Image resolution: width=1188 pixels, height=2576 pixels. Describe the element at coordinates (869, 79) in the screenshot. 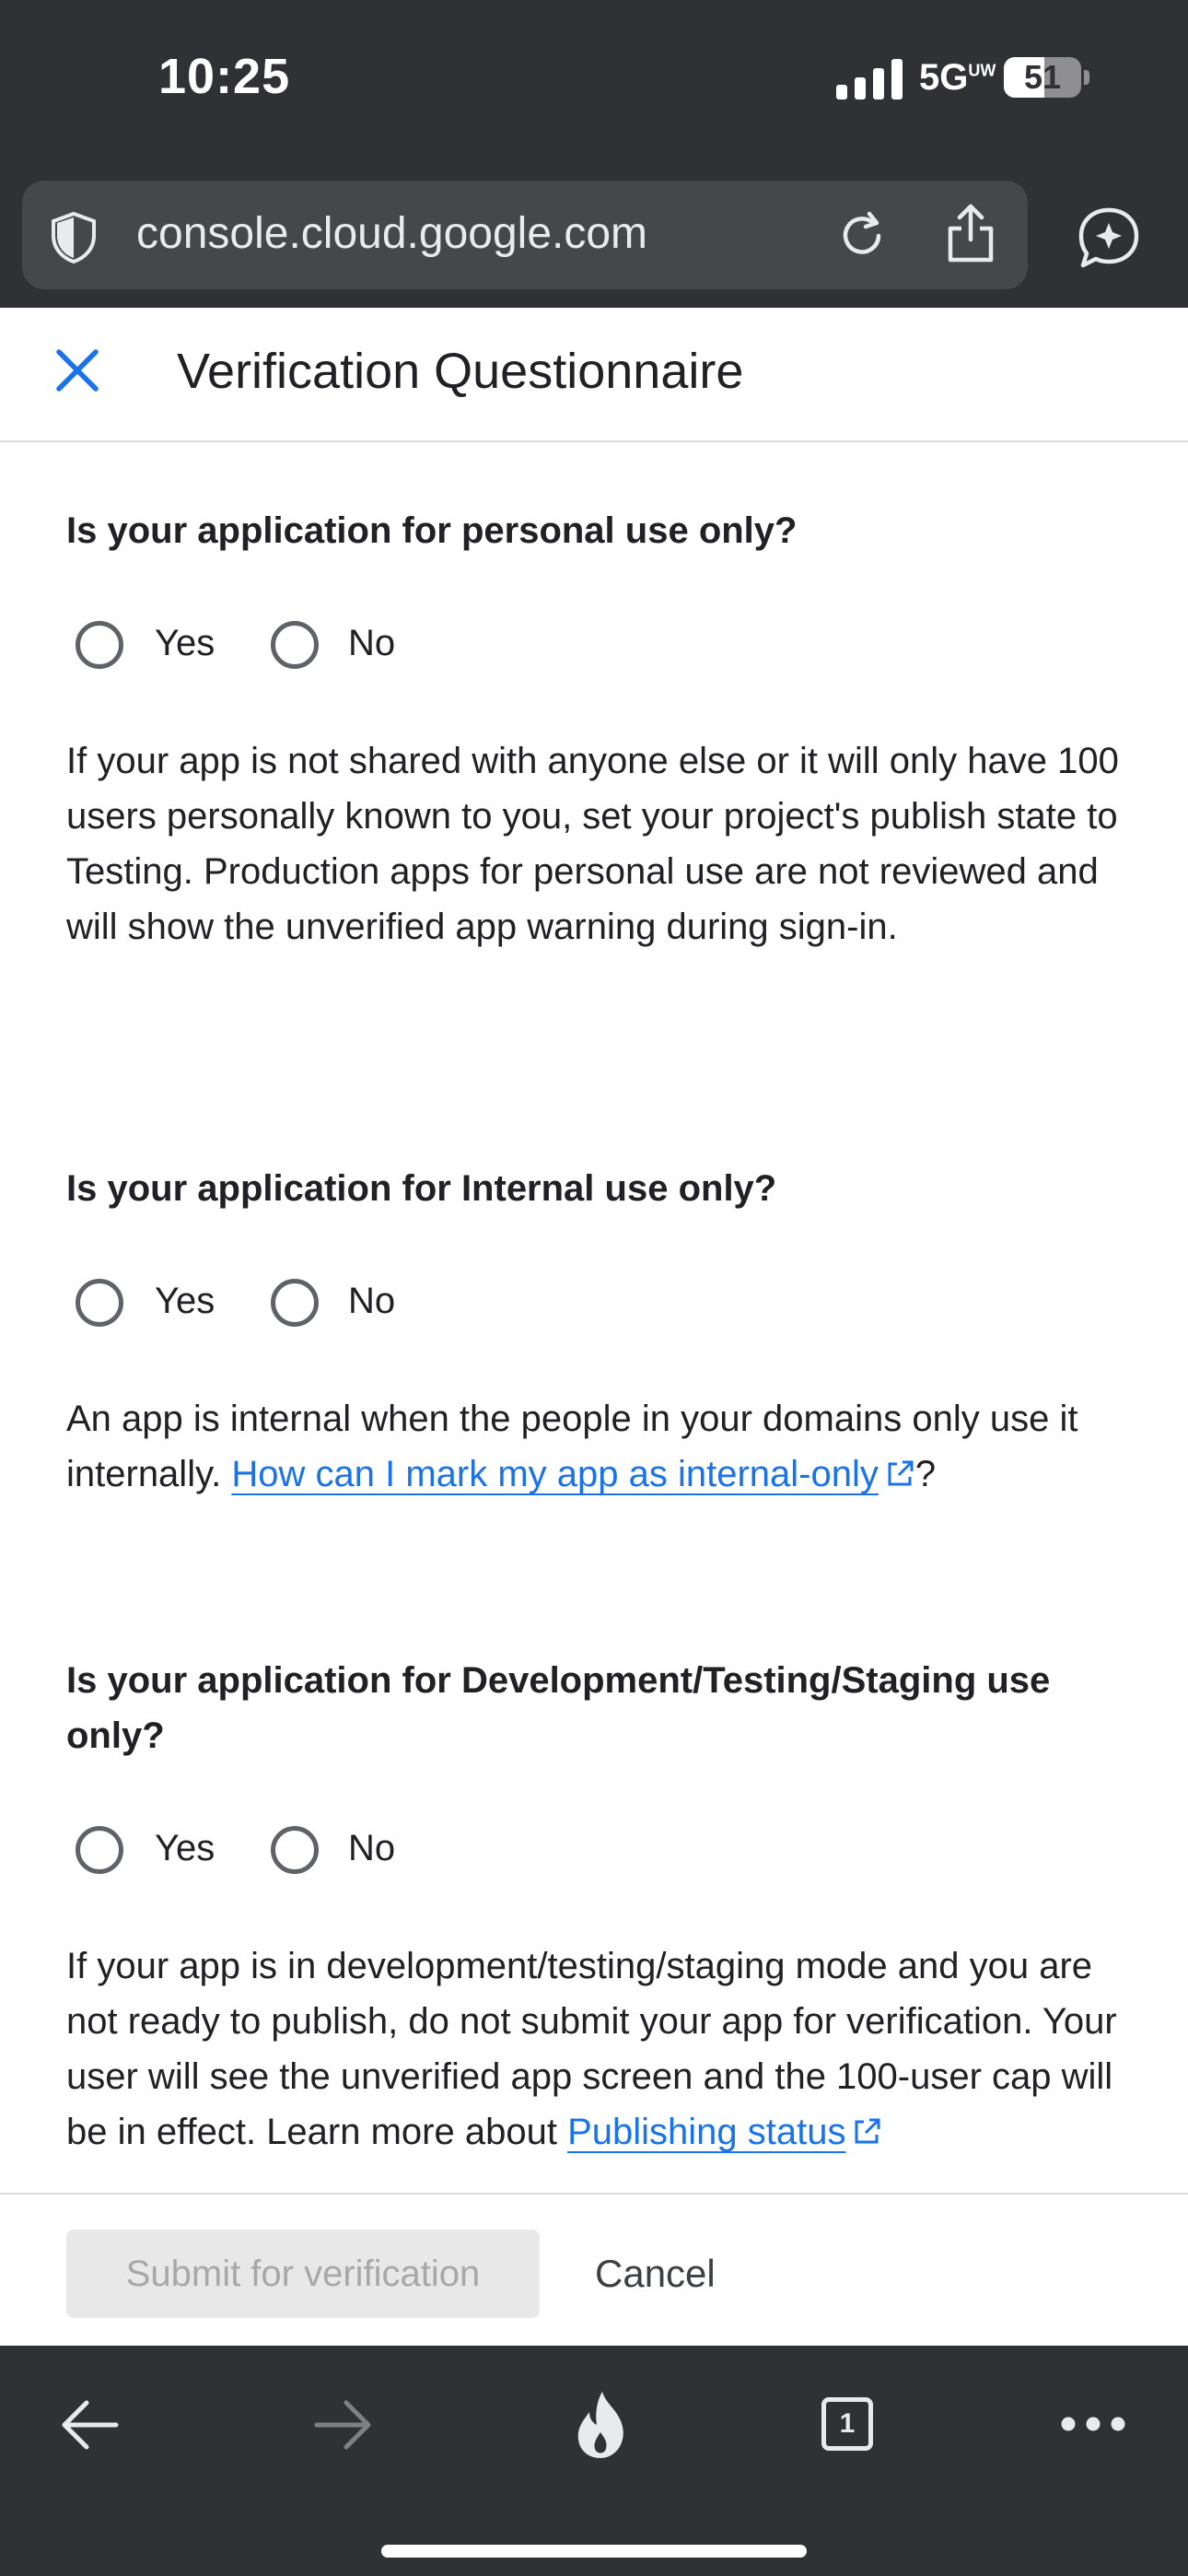

I see `signal-icon` at that location.